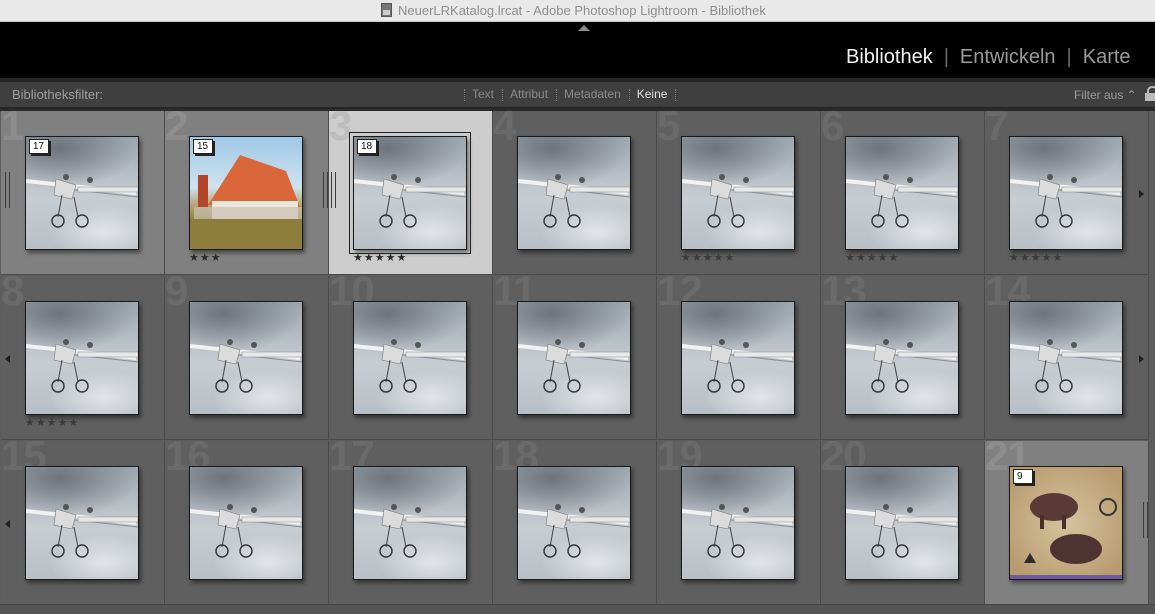 This screenshot has height=614, width=1155. I want to click on grid-cell-index: 9, so click(176, 295).